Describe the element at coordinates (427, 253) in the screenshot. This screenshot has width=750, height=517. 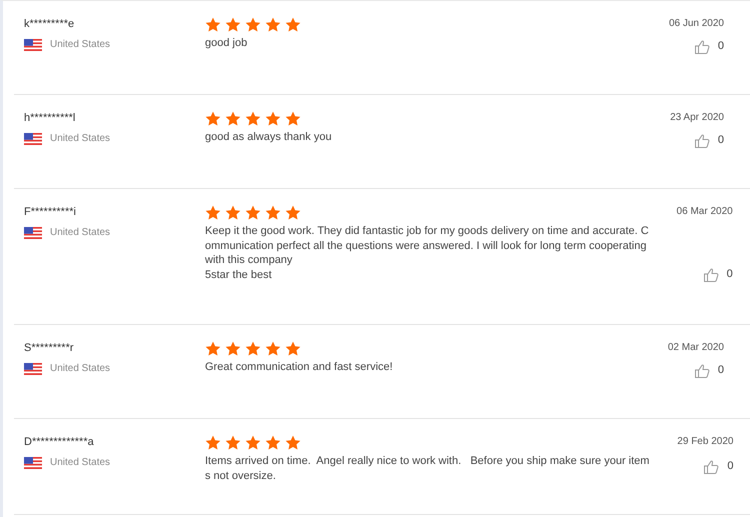
I see `review-text: Keep it the good work. They did fantastic job for my goods delivery on time and accurate. C ommunication perfect all the questions were answered. I will look for long term cooperating with this company 5star the best` at that location.